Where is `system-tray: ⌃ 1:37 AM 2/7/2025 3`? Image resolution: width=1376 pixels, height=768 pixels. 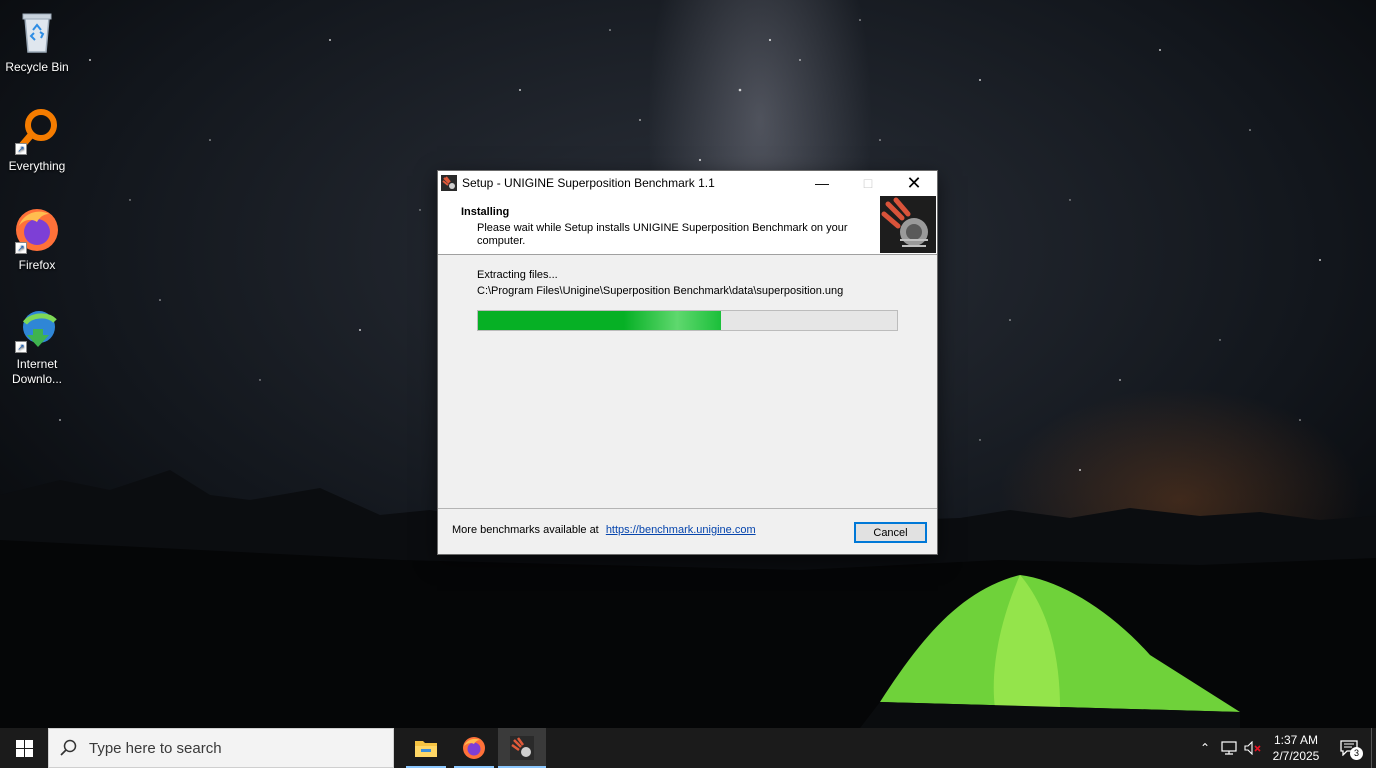 system-tray: ⌃ 1:37 AM 2/7/2025 3 is located at coordinates (1284, 748).